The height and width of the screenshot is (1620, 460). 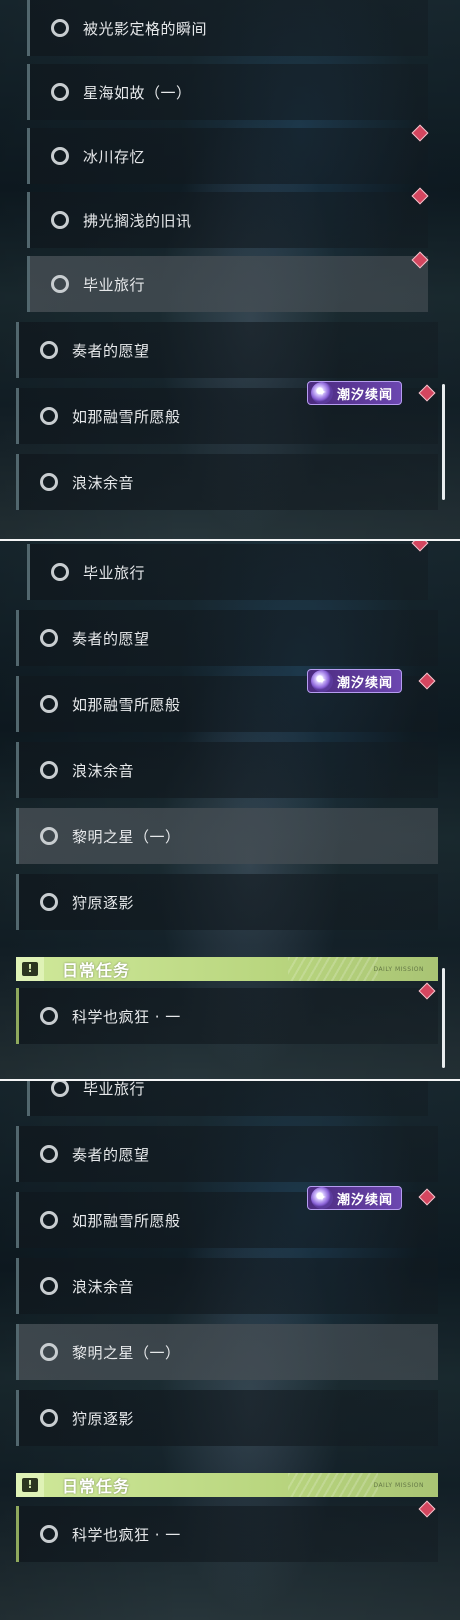 I want to click on quest-item-label: 星海如故（一）, so click(x=137, y=92).